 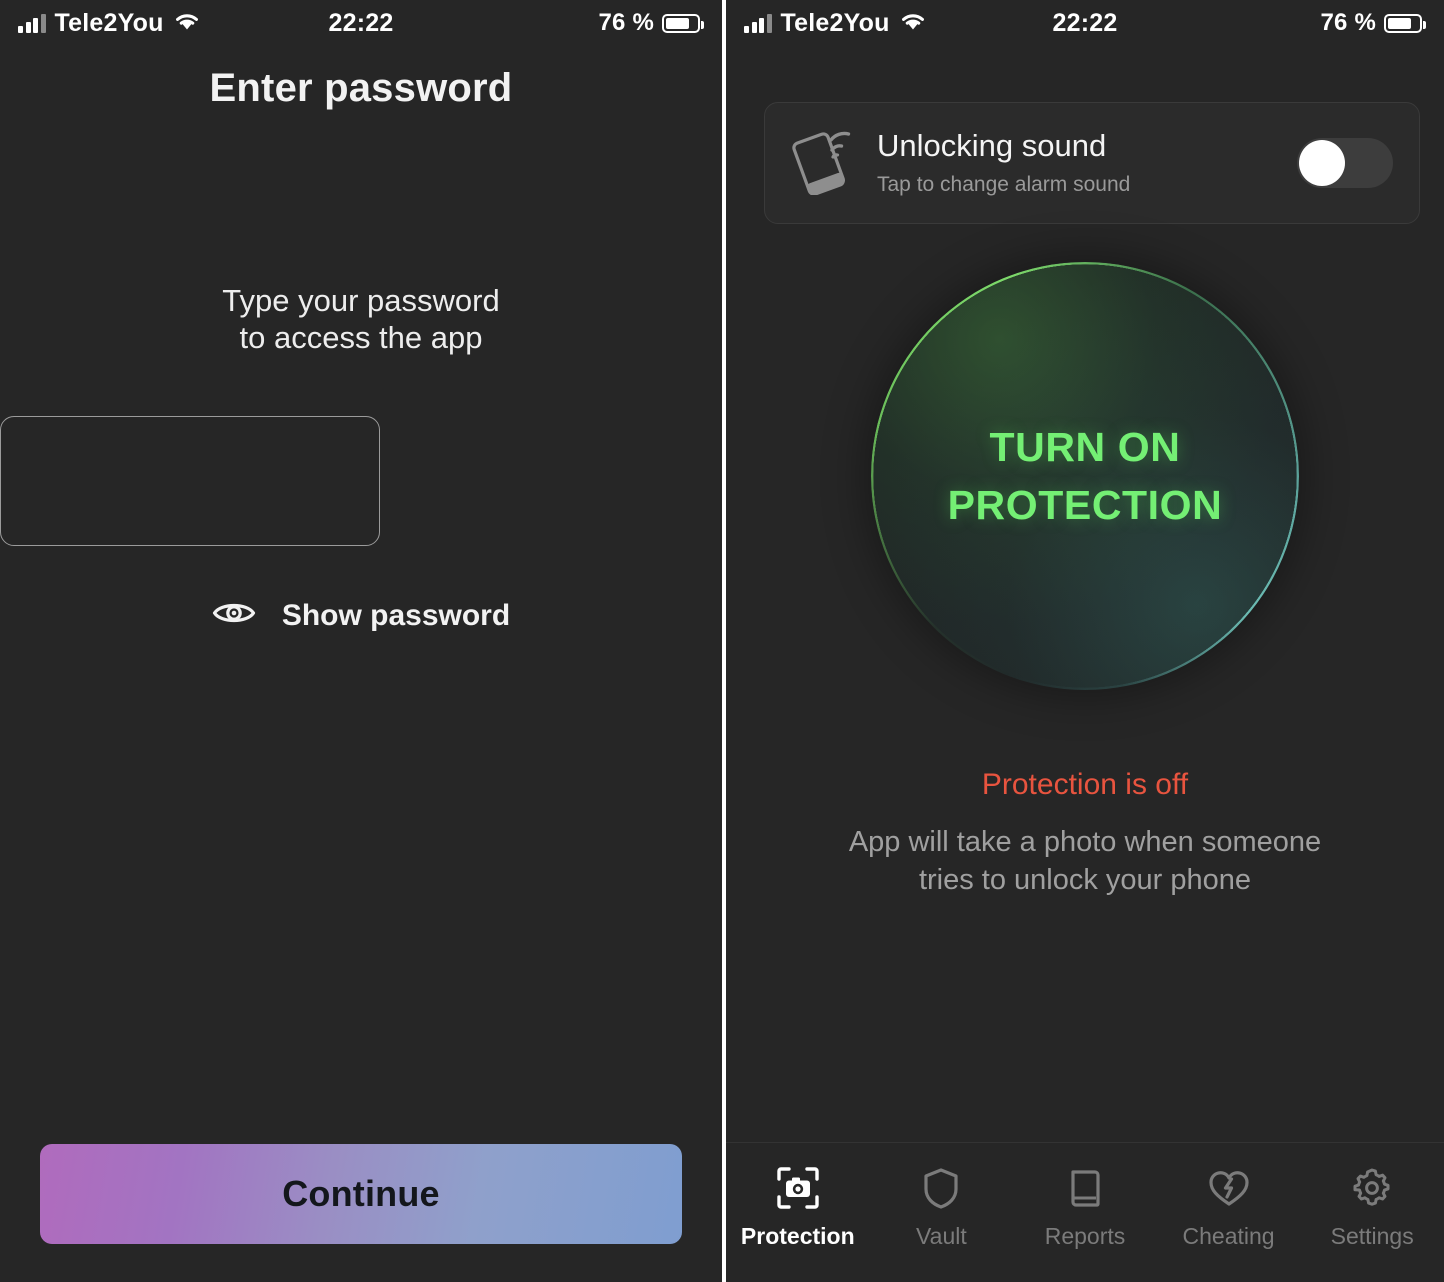 What do you see at coordinates (1372, 1236) in the screenshot?
I see `tab-settings-label: Settings` at bounding box center [1372, 1236].